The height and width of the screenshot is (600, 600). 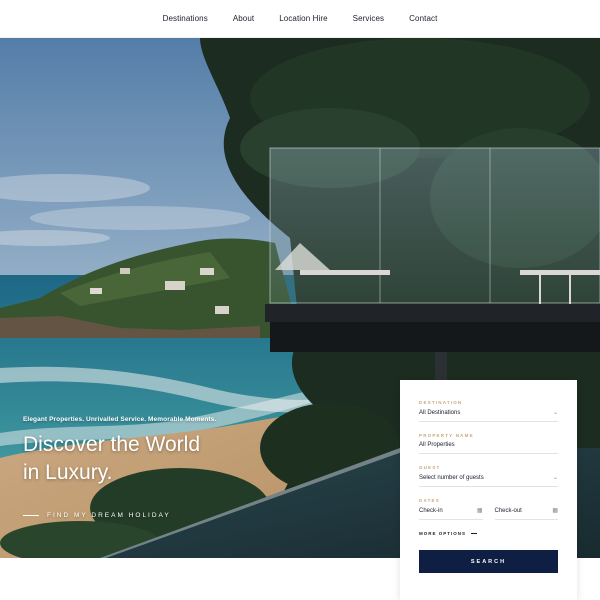 What do you see at coordinates (437, 445) in the screenshot?
I see `property-value: All Properties` at bounding box center [437, 445].